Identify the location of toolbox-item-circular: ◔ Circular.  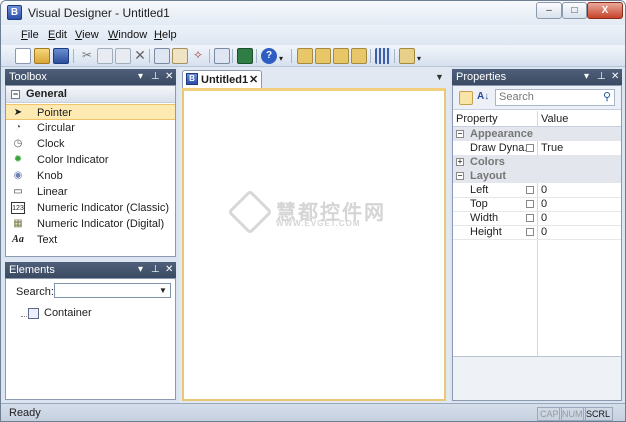
(90, 128).